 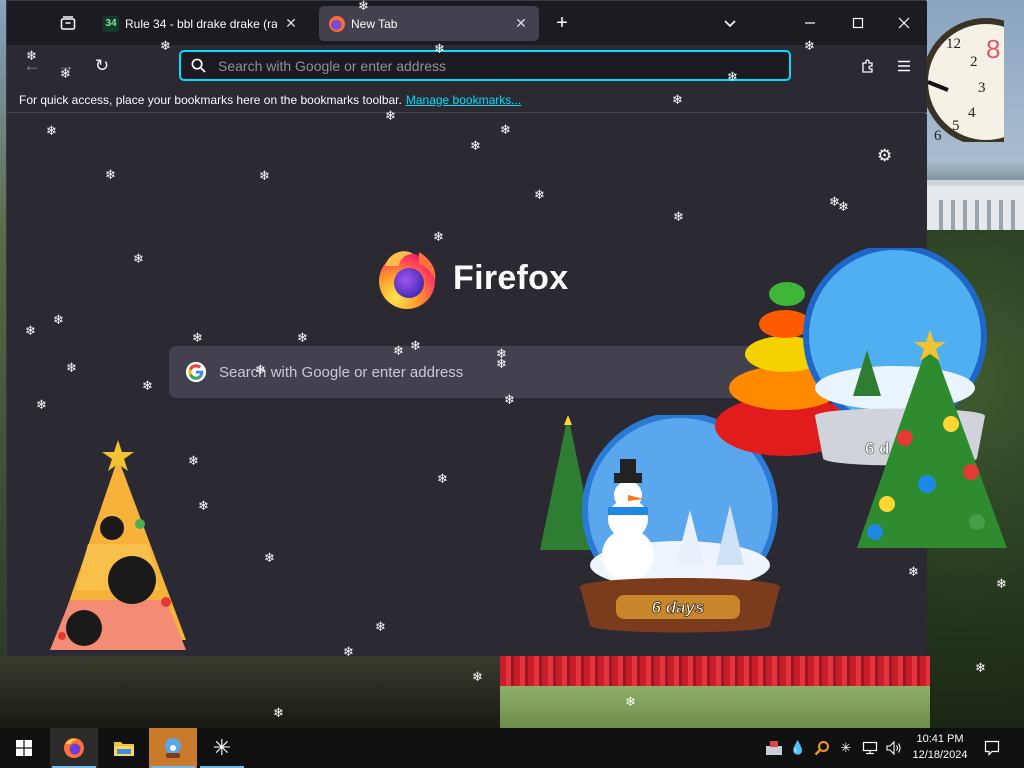 I want to click on desktop-clock-gadget: 12 2 3 4 5 6 8, so click(x=961, y=75).